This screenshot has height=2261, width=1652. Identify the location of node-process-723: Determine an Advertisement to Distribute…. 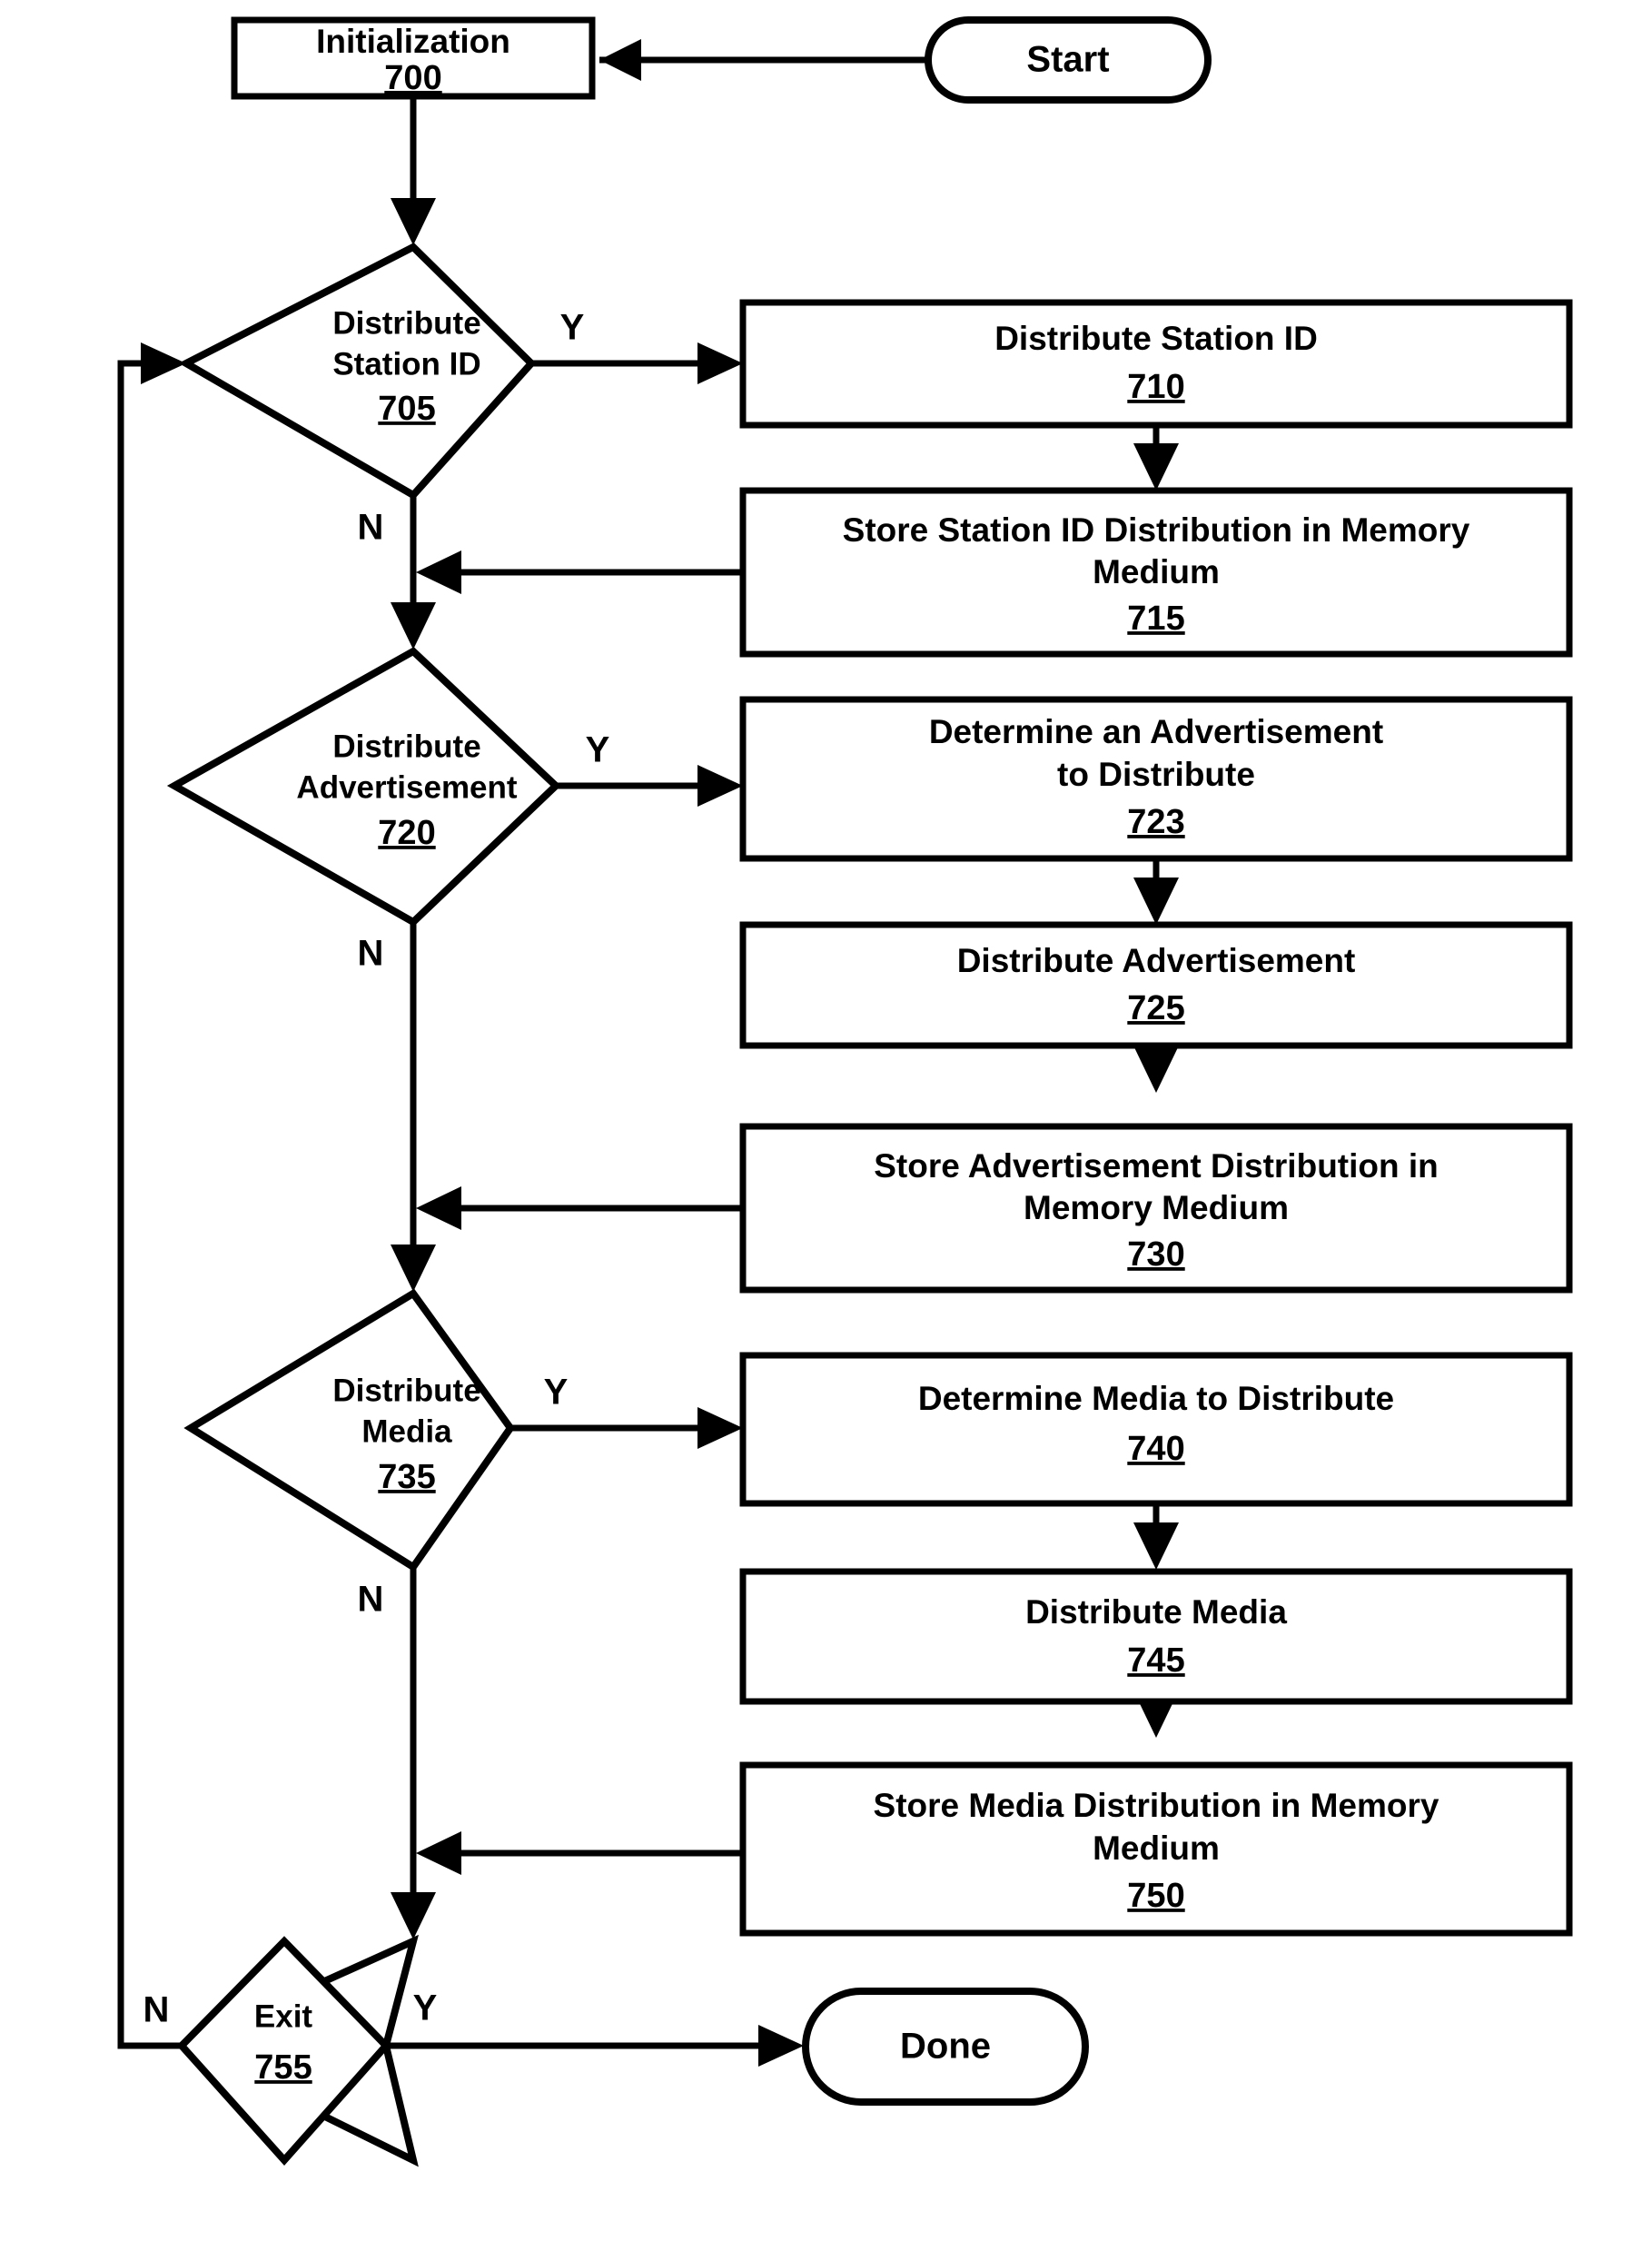
(1156, 779).